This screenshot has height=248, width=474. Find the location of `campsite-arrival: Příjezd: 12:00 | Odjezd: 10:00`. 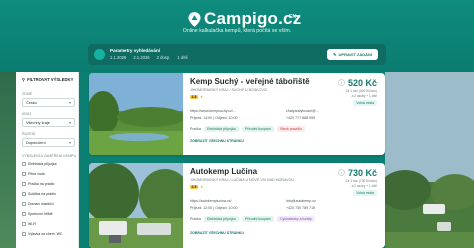

campsite-arrival: Příjezd: 12:00 | Odjezd: 10:00 is located at coordinates (214, 208).